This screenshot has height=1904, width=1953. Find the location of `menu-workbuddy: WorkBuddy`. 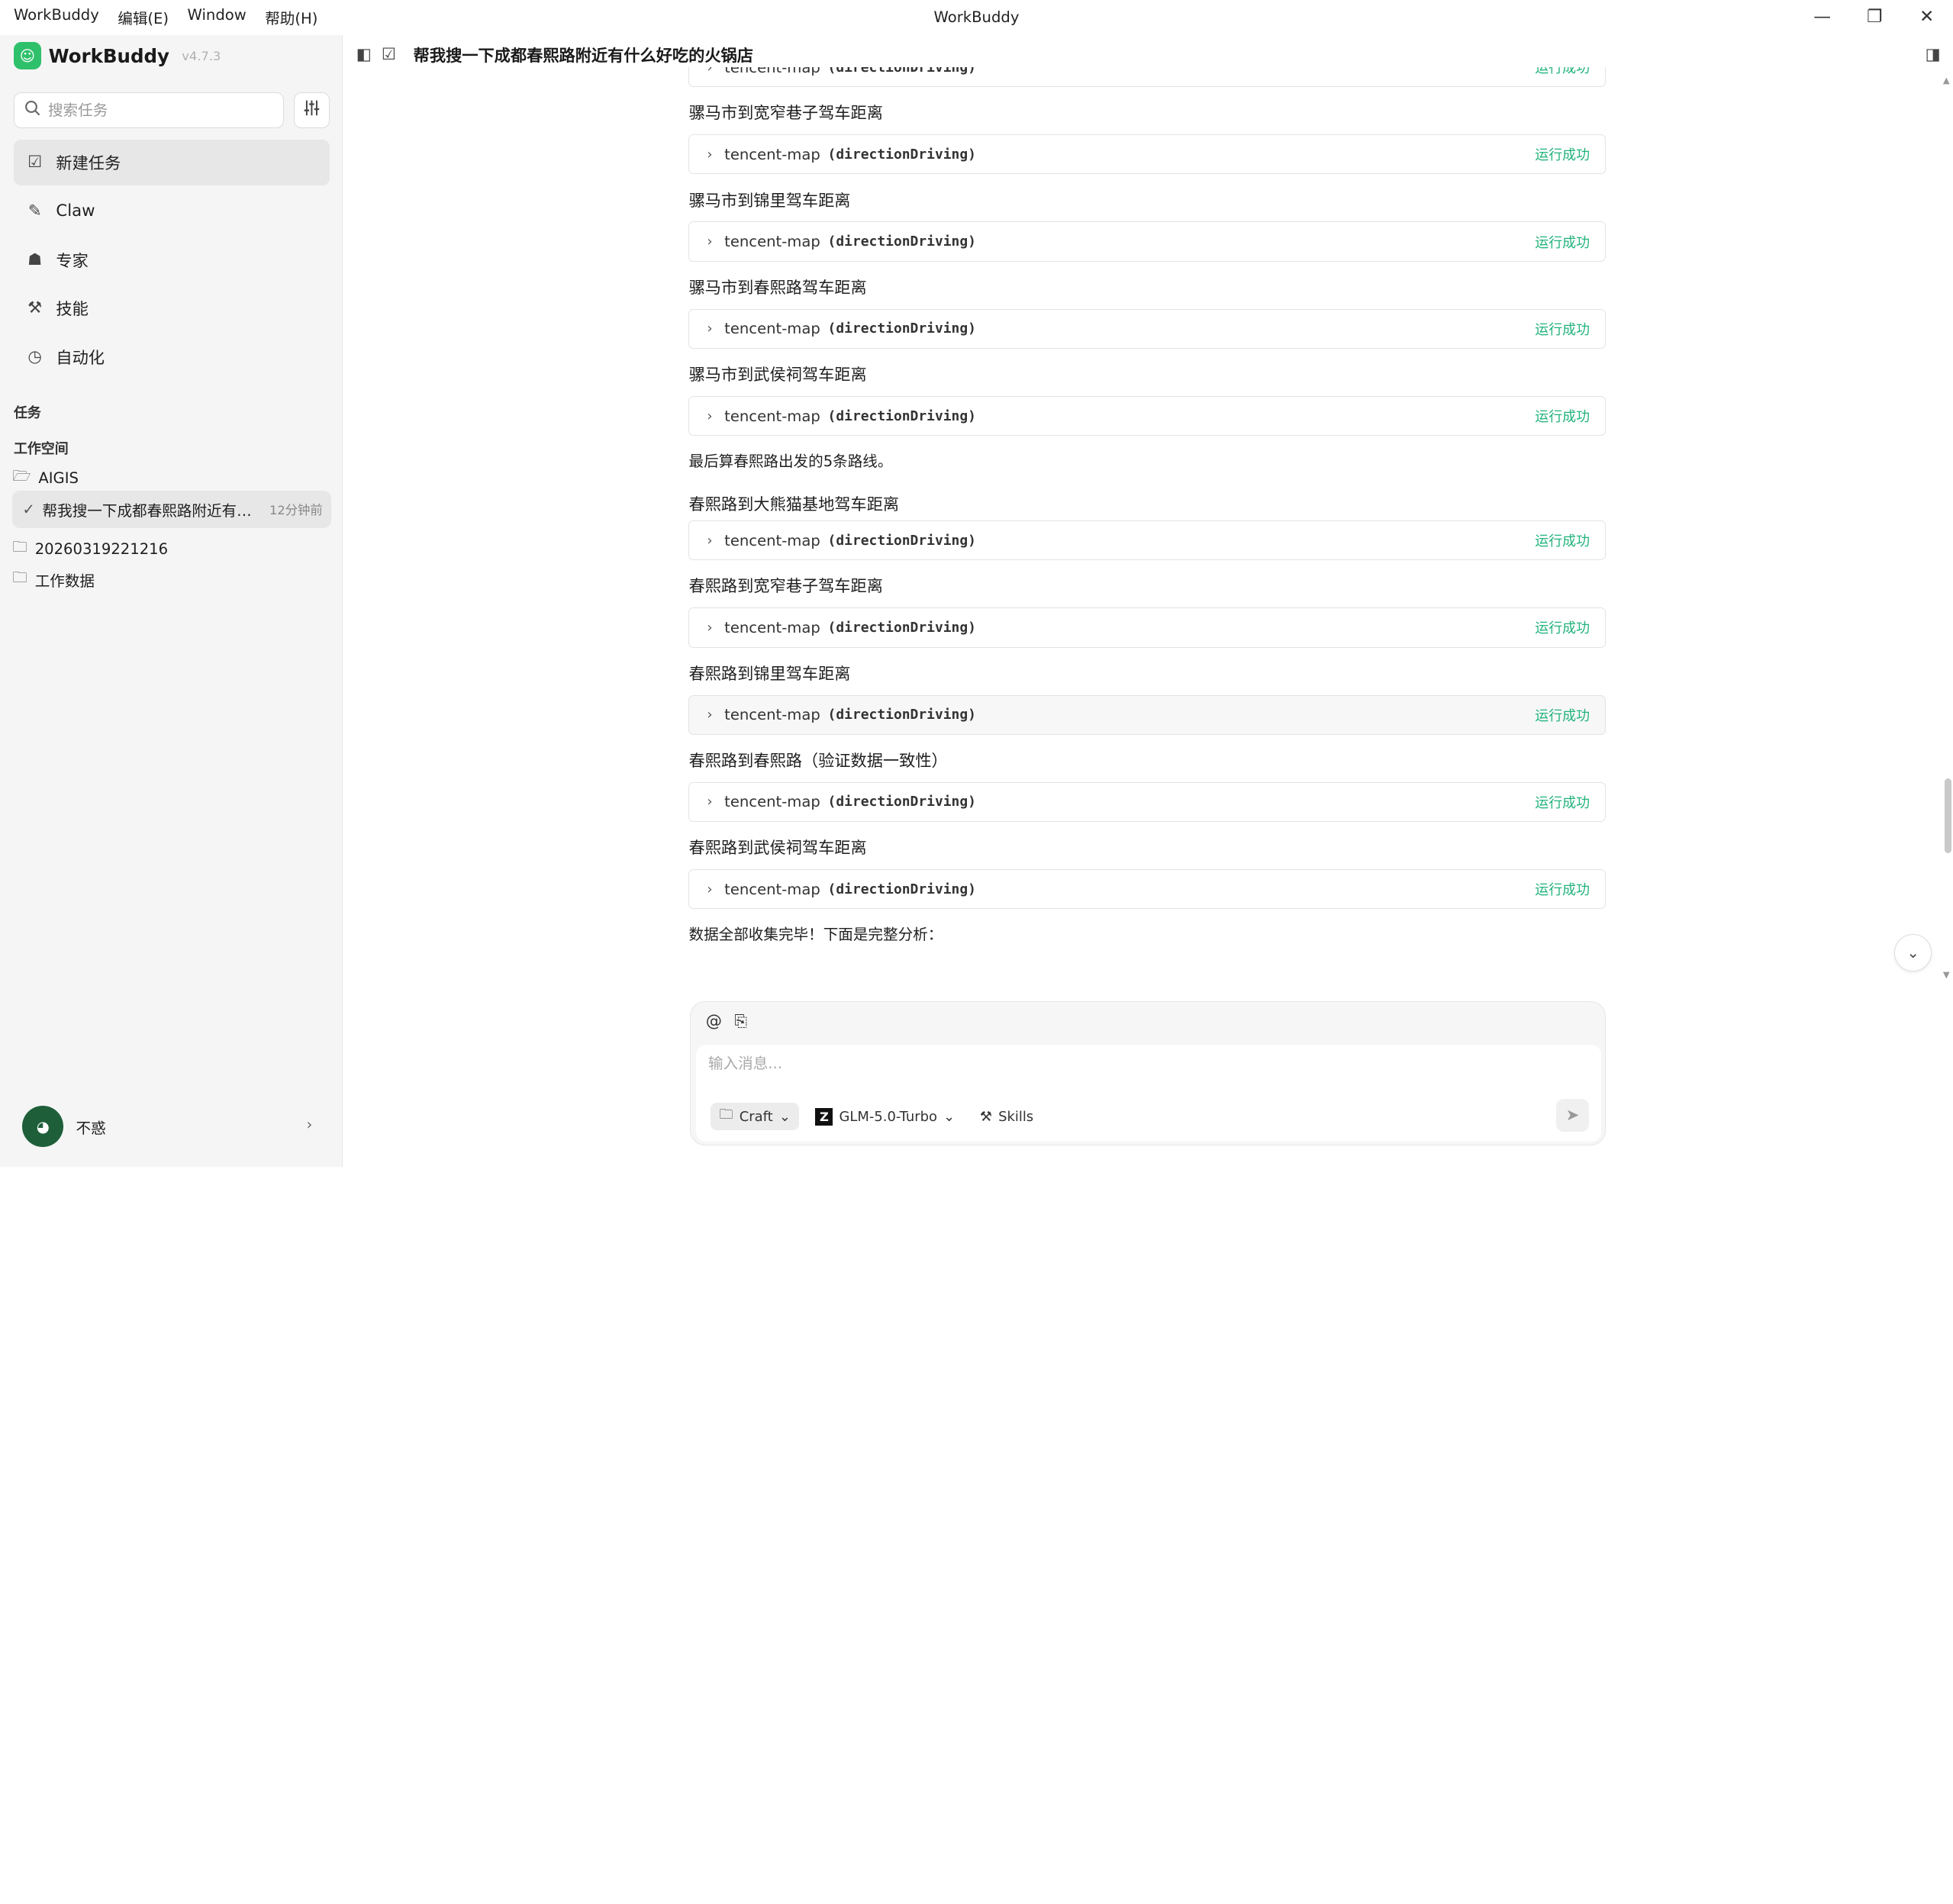

menu-workbuddy: WorkBuddy is located at coordinates (56, 17).